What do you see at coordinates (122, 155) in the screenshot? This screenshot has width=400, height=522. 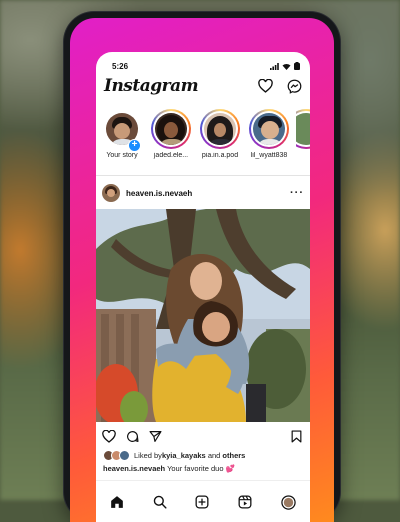 I see `story-label: Your story` at bounding box center [122, 155].